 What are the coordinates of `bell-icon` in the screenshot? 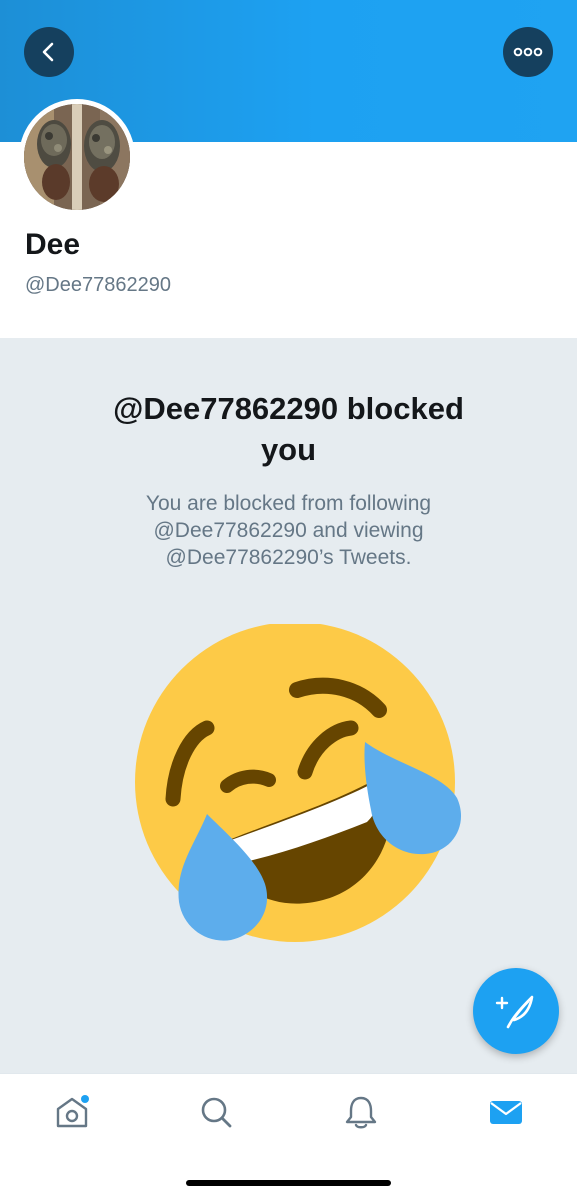 It's located at (361, 1112).